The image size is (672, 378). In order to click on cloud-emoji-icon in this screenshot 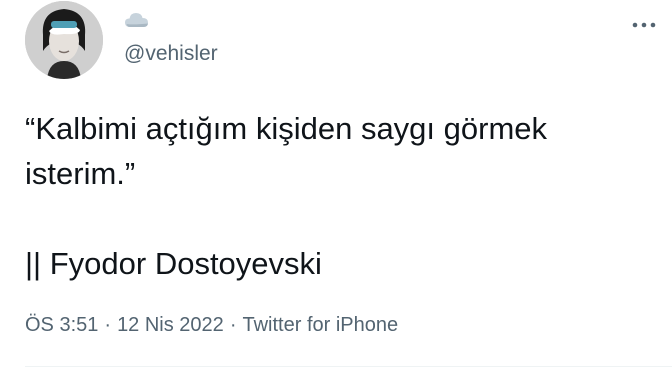, I will do `click(137, 20)`.